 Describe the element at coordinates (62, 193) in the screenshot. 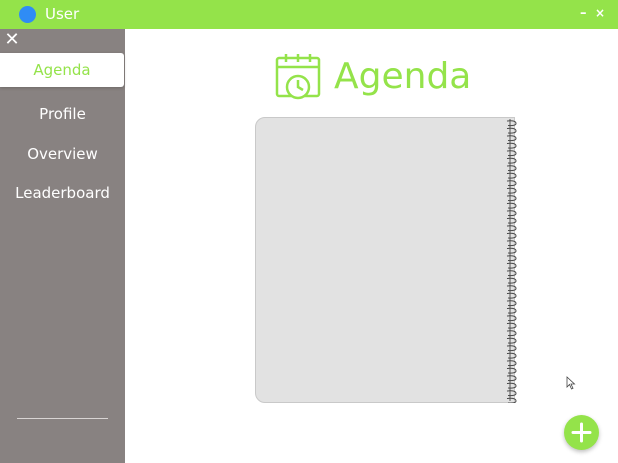

I see `sidebar-item-leaderboard: Leaderboard` at that location.